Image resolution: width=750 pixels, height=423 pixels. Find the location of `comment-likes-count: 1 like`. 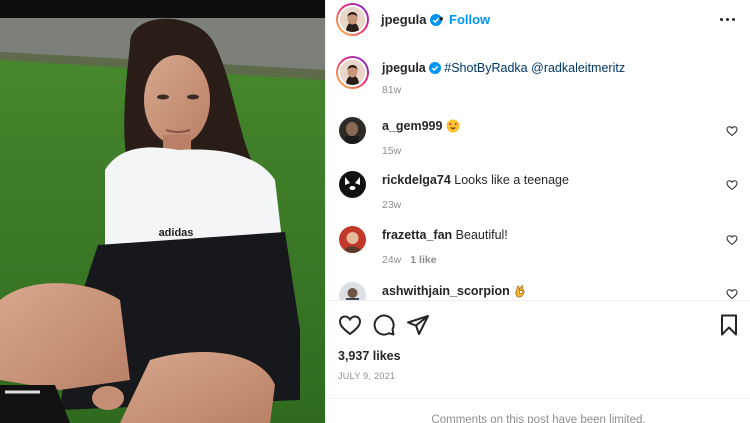

comment-likes-count: 1 like is located at coordinates (423, 260).